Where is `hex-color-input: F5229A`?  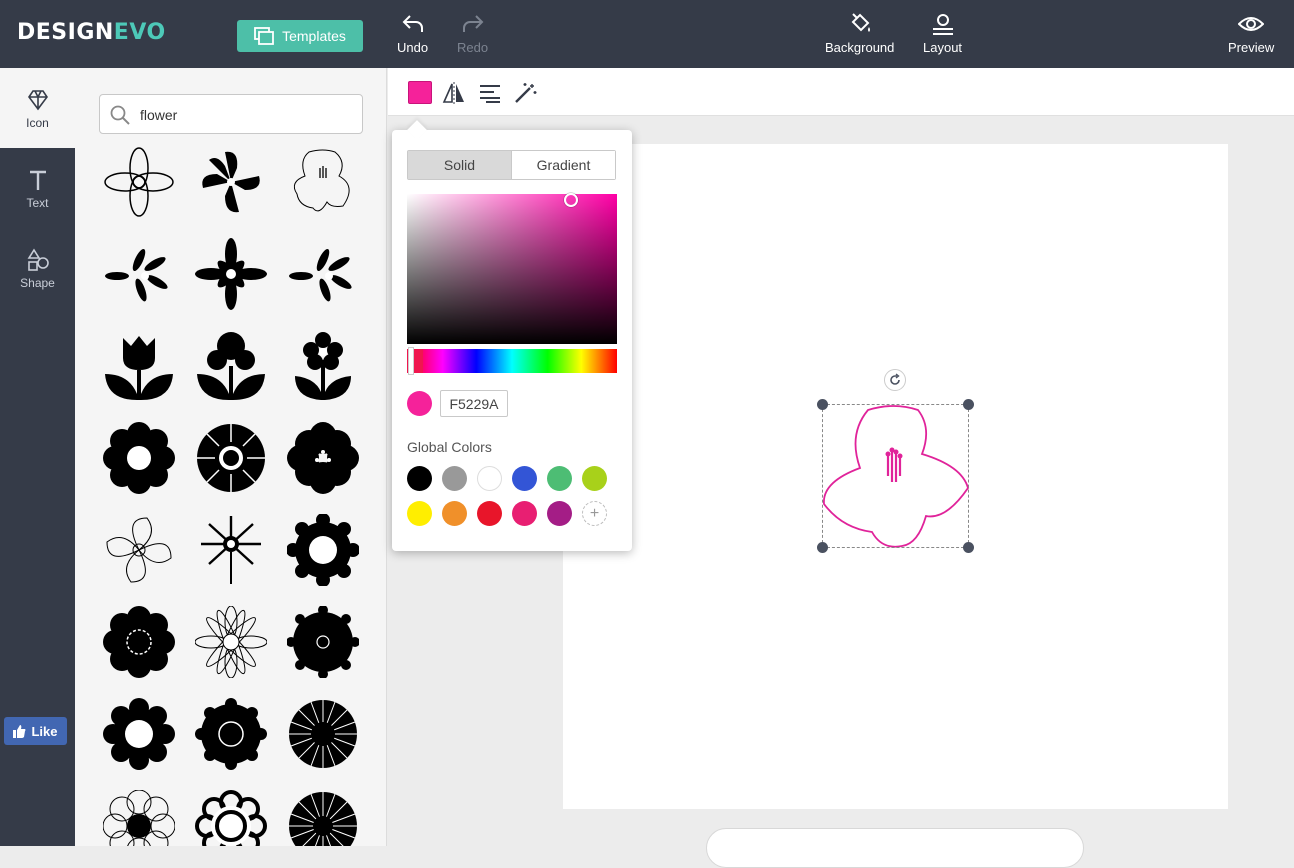
hex-color-input: F5229A is located at coordinates (474, 403).